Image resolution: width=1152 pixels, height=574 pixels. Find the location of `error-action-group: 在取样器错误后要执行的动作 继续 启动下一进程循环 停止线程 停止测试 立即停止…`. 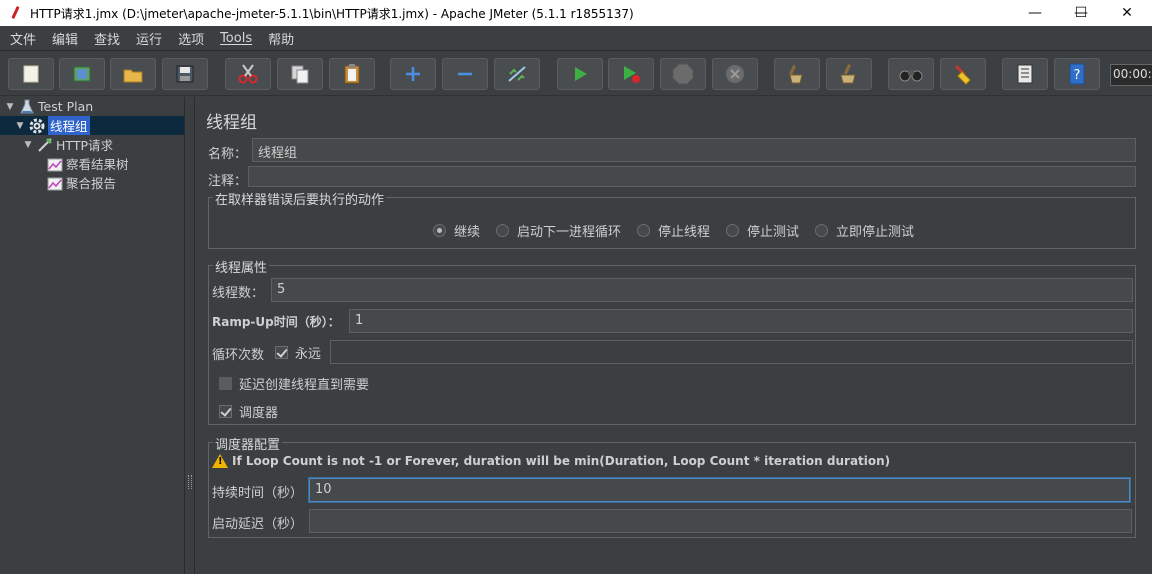

error-action-group: 在取样器错误后要执行的动作 继续 启动下一进程循环 停止线程 停止测试 立即停止… is located at coordinates (672, 219).